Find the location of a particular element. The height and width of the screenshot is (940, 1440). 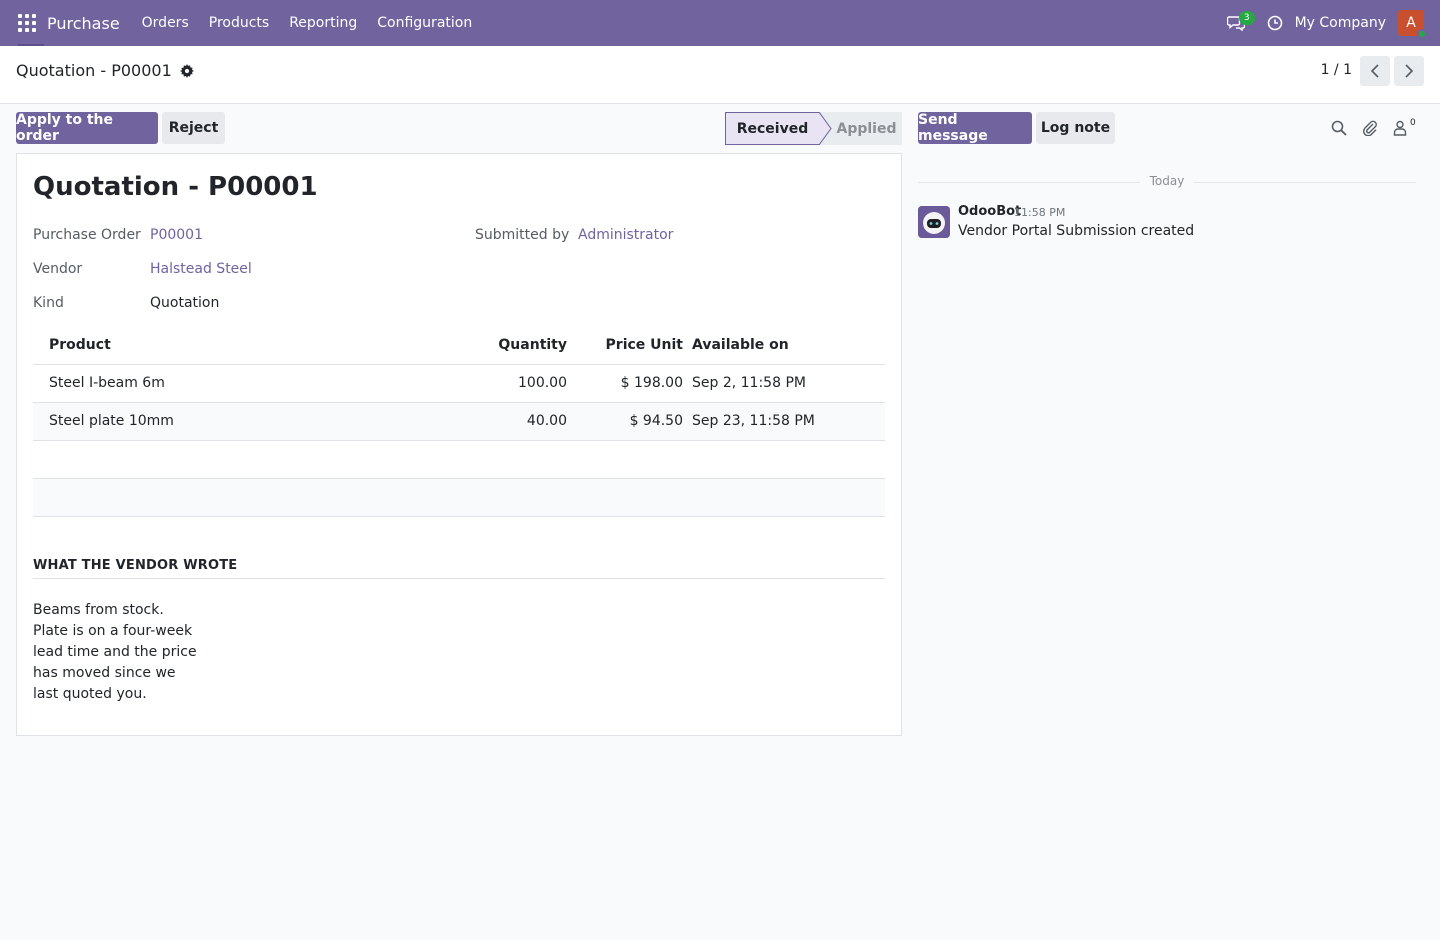

log-note-button: Log note is located at coordinates (1075, 128).